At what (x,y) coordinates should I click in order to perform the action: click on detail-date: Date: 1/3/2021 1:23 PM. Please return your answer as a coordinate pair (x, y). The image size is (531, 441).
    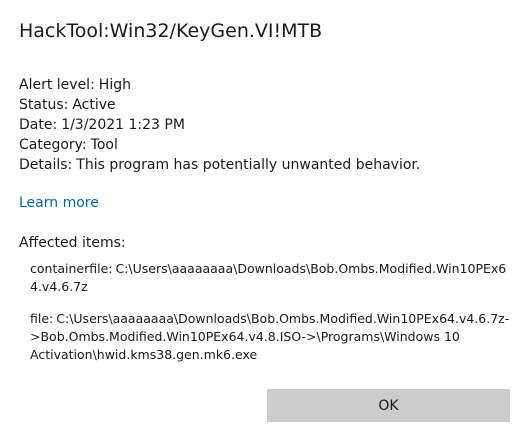
    Looking at the image, I should click on (219, 125).